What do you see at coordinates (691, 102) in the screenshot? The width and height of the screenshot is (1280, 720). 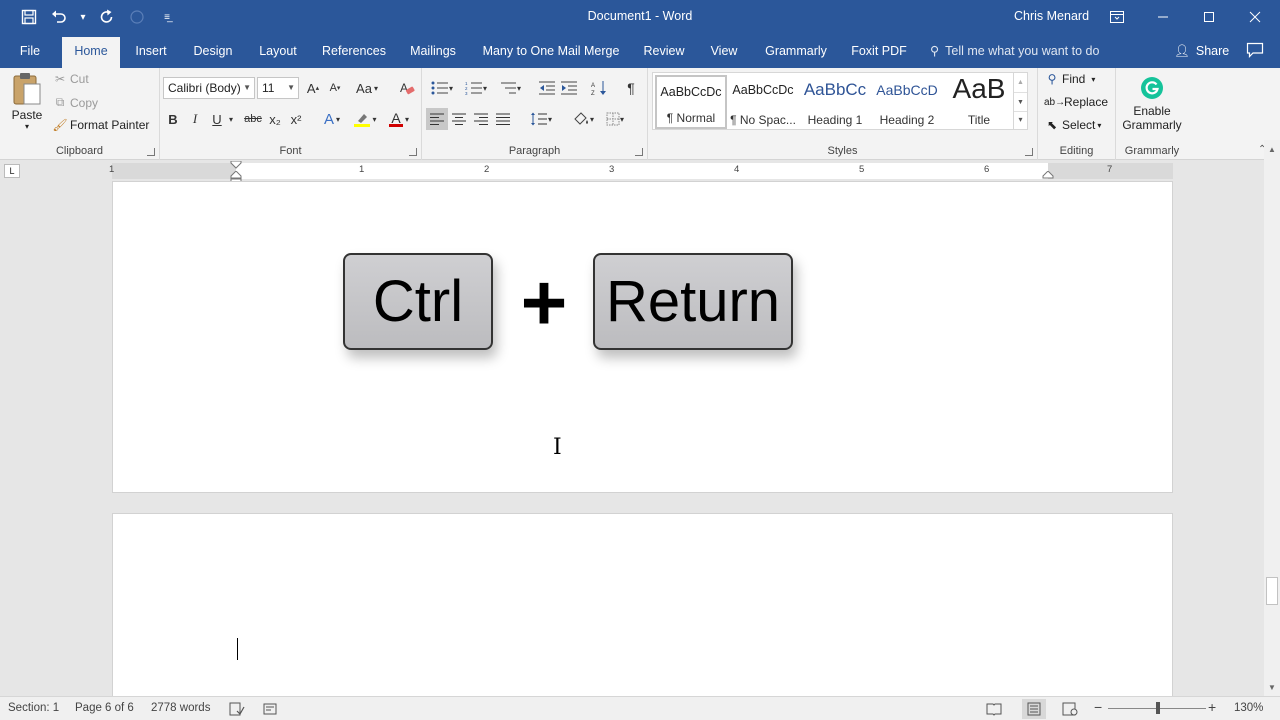 I see `style-normal: AaBbCcDc ¶ Normal` at bounding box center [691, 102].